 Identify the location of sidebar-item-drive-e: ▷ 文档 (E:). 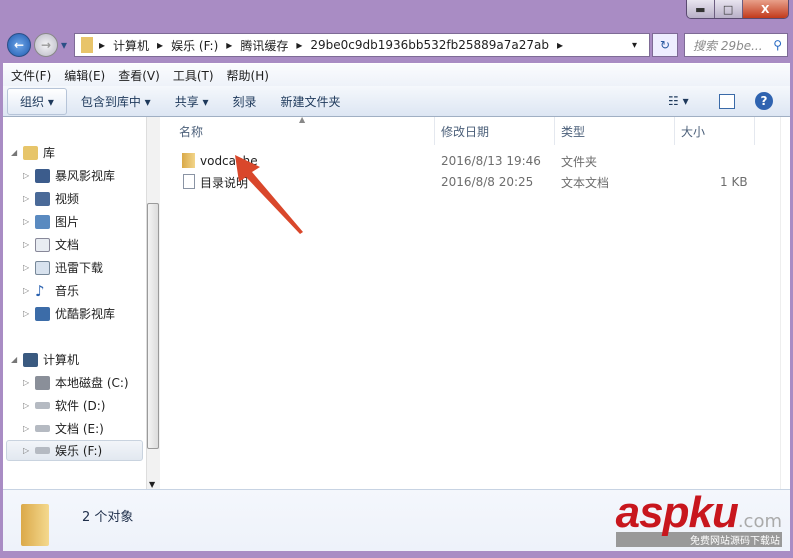
(84, 428).